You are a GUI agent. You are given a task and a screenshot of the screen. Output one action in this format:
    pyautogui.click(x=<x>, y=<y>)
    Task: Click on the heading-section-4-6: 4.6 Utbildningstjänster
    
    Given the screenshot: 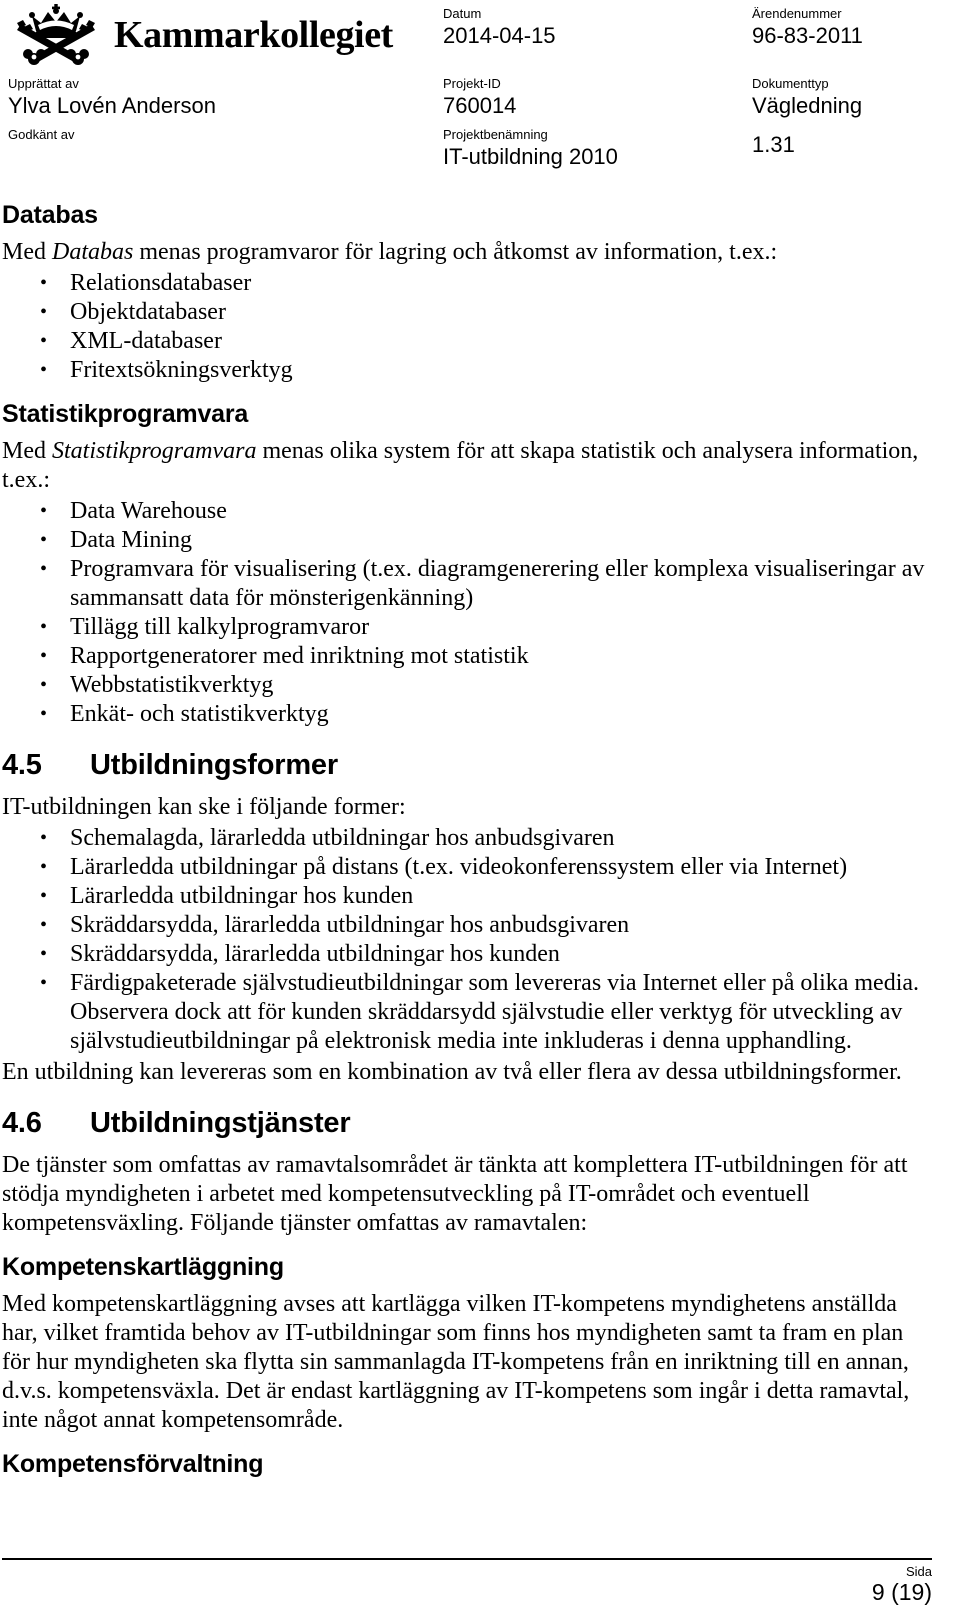 What is the action you would take?
    pyautogui.click(x=468, y=1123)
    